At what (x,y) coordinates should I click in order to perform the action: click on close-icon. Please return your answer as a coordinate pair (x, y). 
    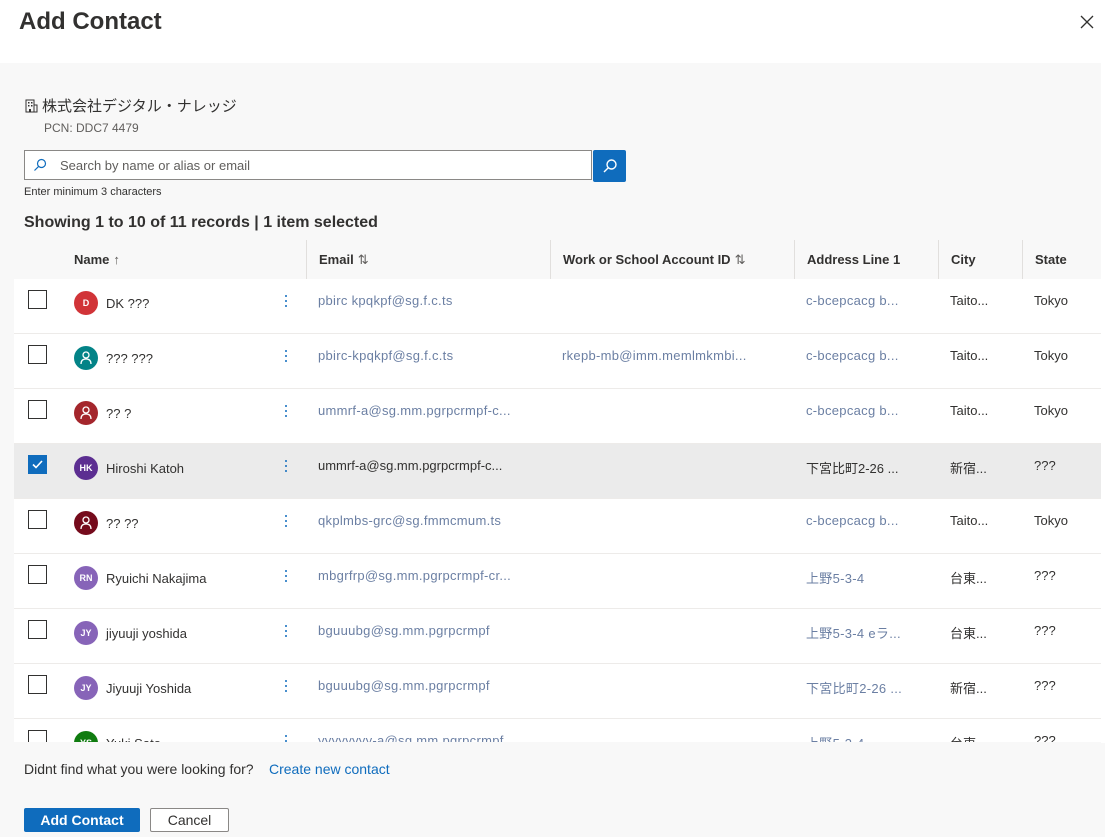
    Looking at the image, I should click on (1087, 22).